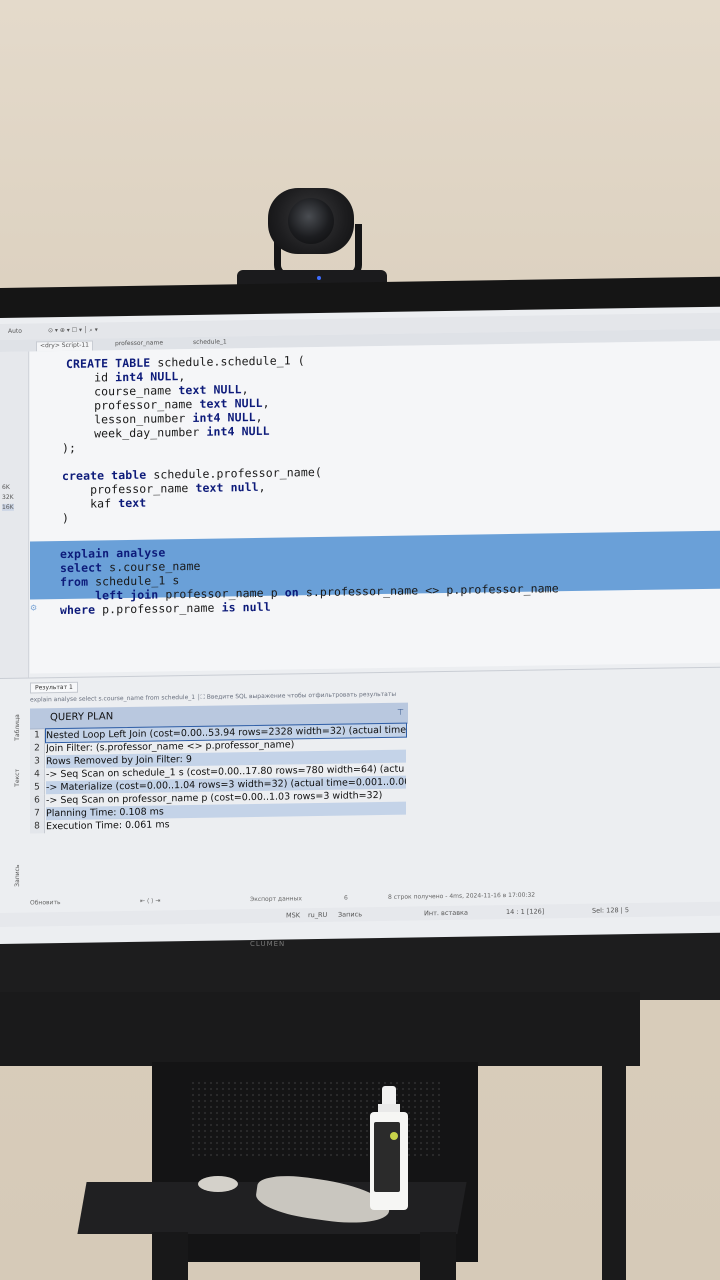  What do you see at coordinates (139, 344) in the screenshot?
I see `tab-professor-name: professor_name` at bounding box center [139, 344].